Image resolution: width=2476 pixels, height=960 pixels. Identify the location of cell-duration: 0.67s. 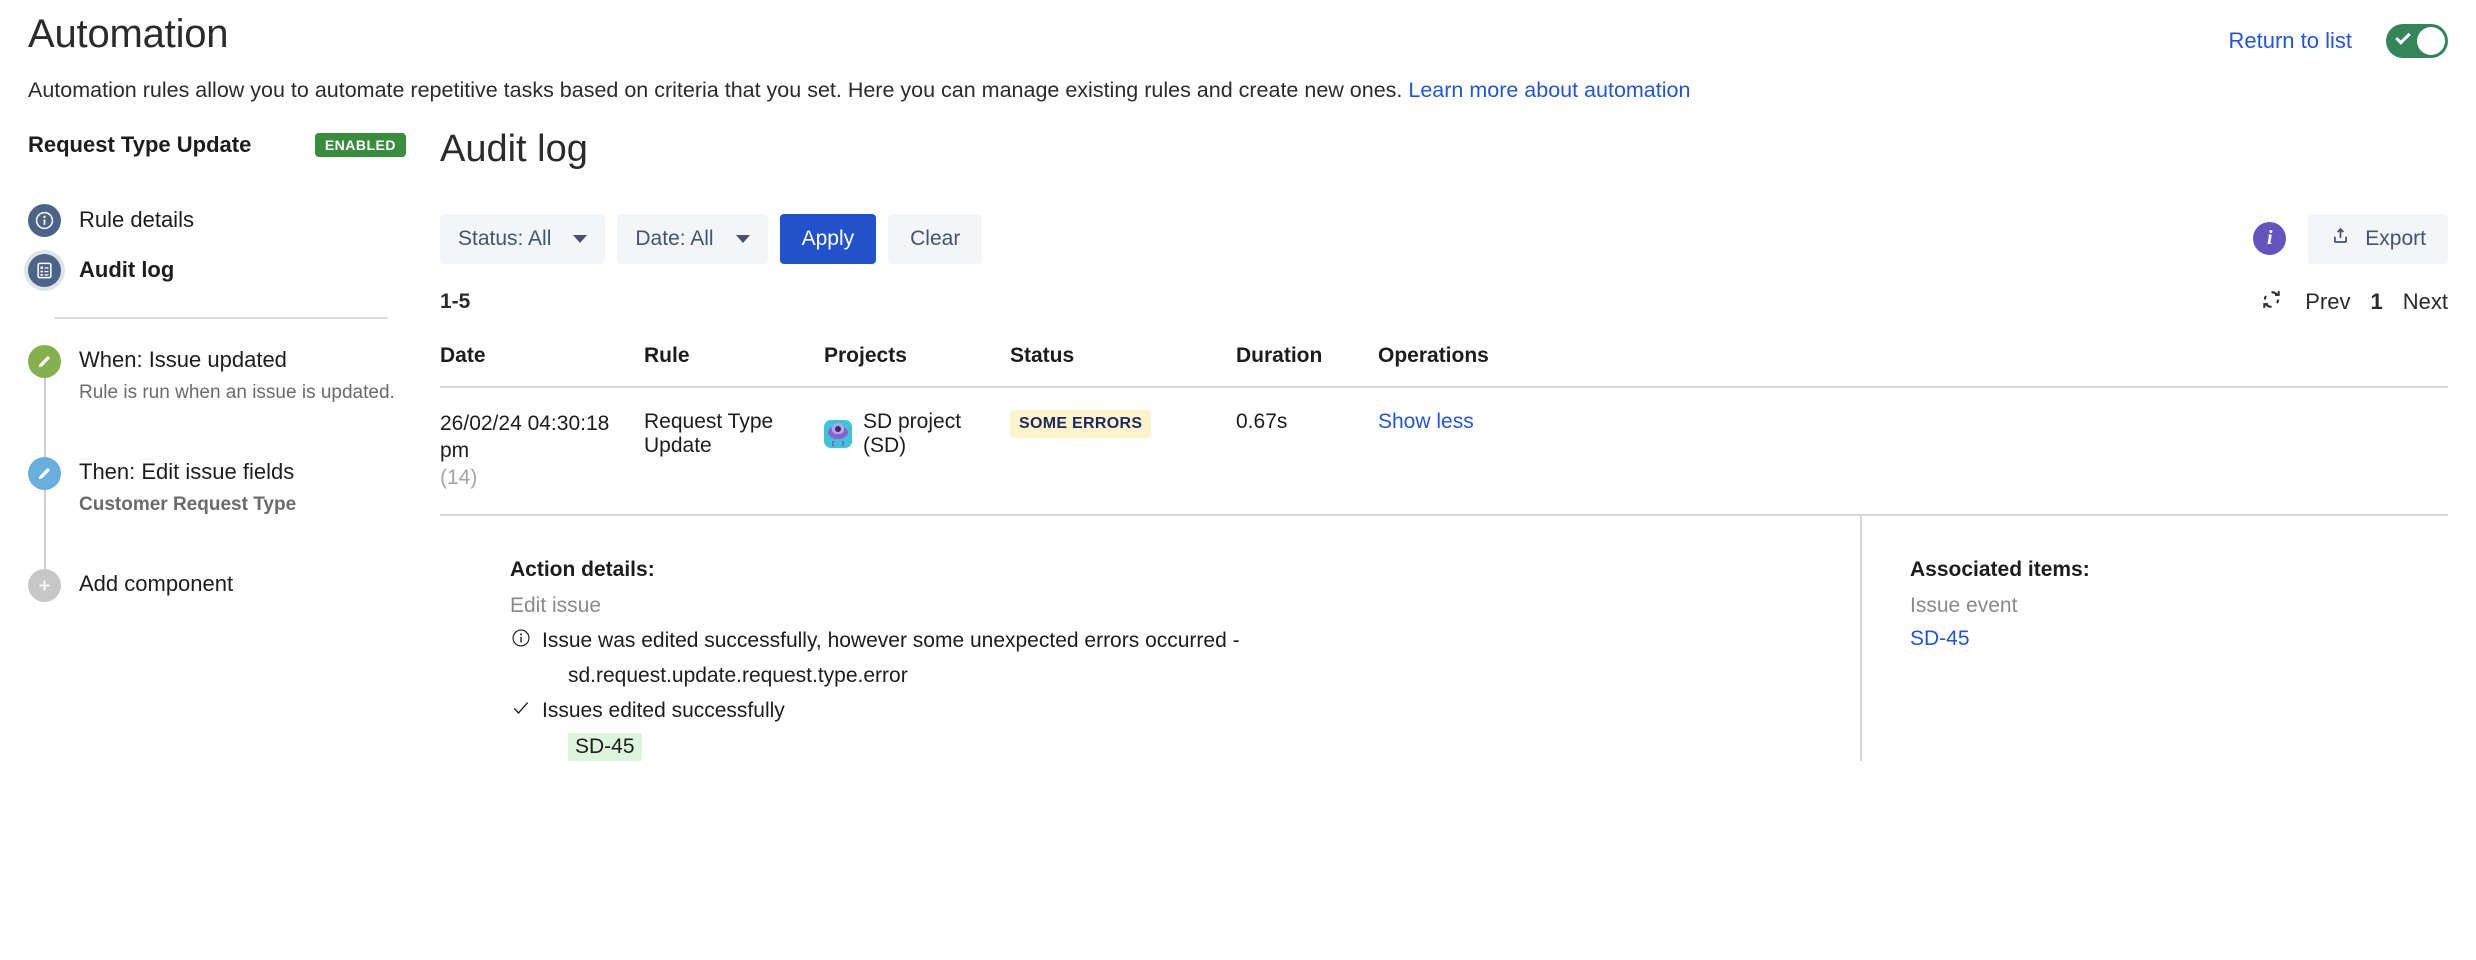
(1262, 421).